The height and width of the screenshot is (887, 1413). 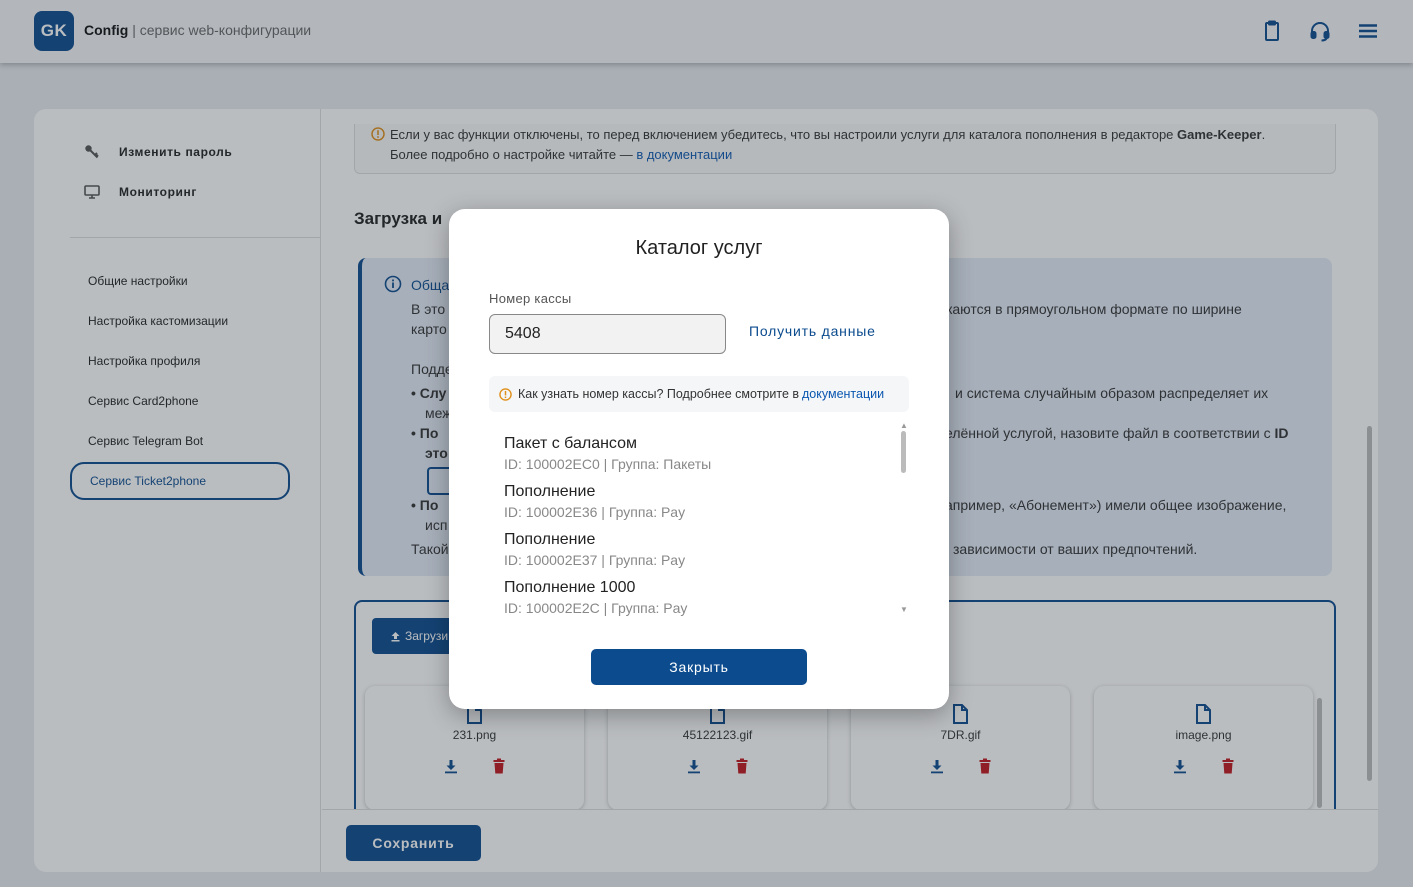 What do you see at coordinates (571, 443) in the screenshot?
I see `service-name: Пакет с балансом` at bounding box center [571, 443].